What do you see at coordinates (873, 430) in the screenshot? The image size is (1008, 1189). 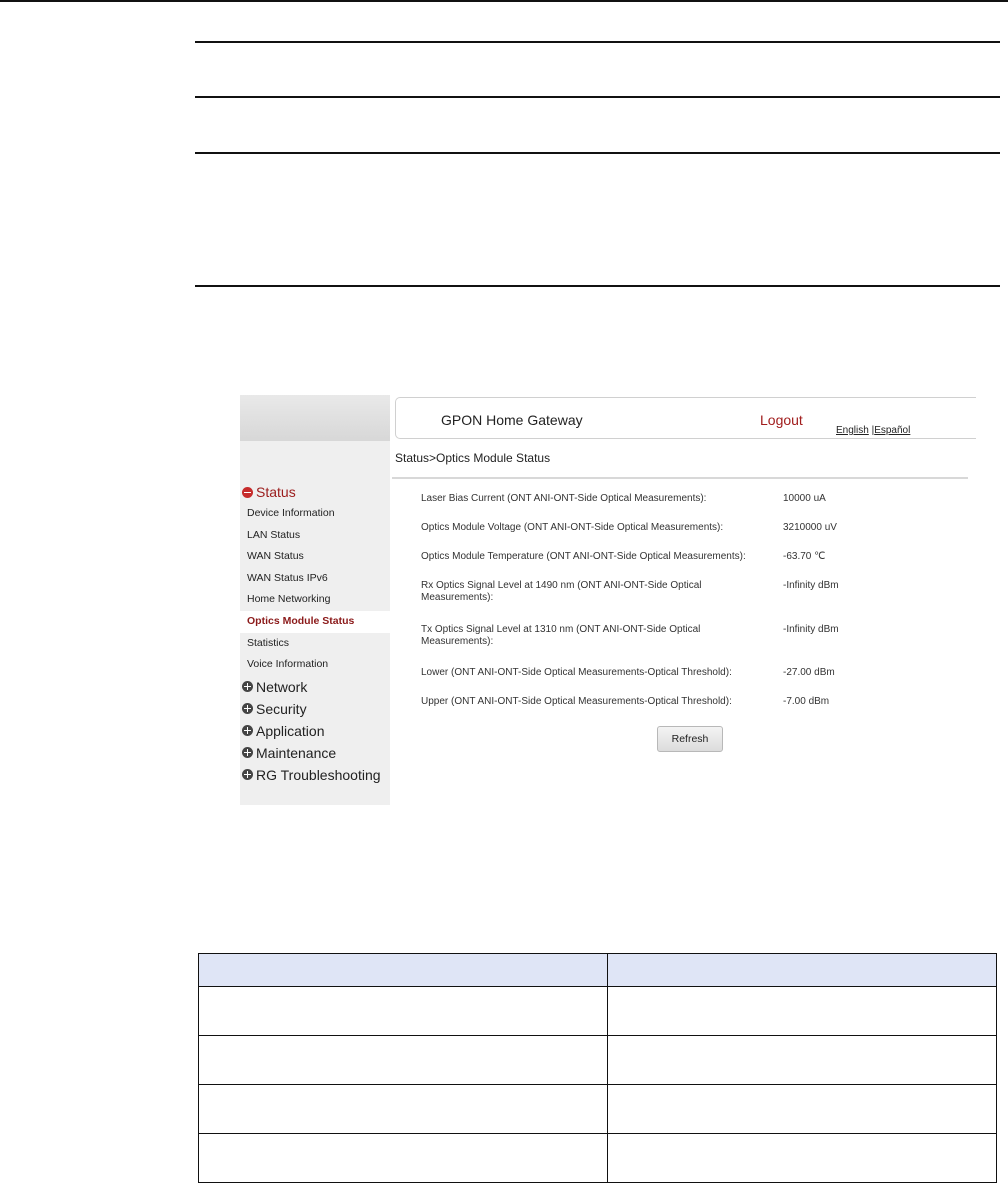 I see `language-switcher: English |Español` at bounding box center [873, 430].